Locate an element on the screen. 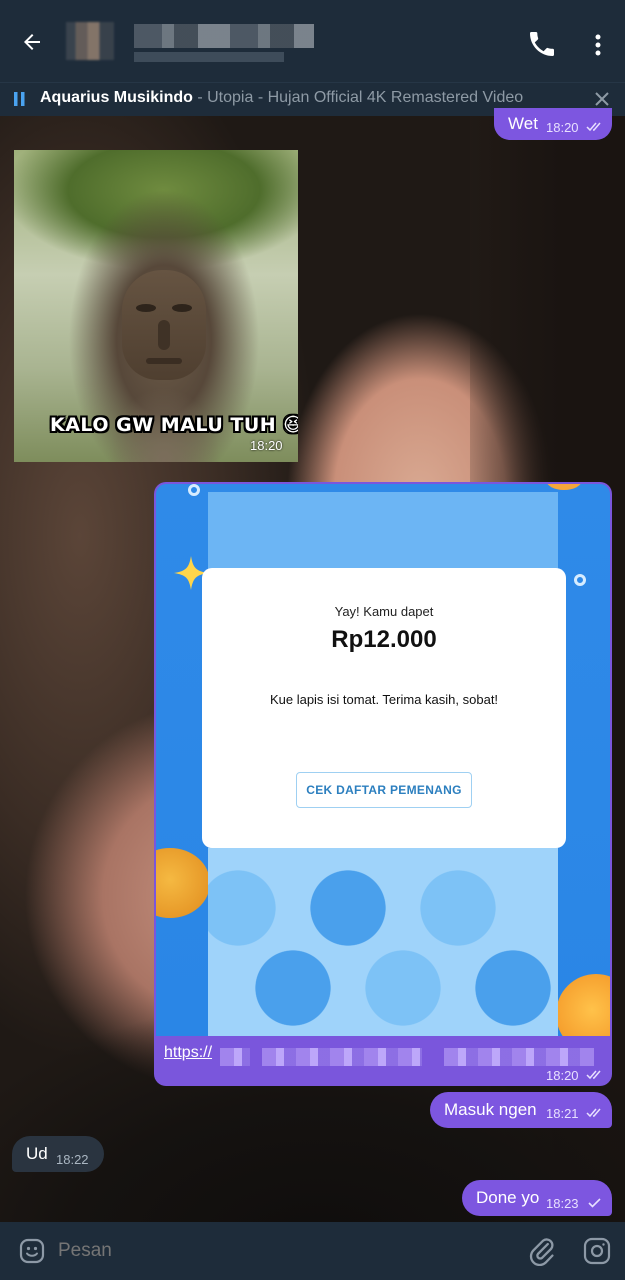 The height and width of the screenshot is (1280, 625). chat-header is located at coordinates (312, 41).